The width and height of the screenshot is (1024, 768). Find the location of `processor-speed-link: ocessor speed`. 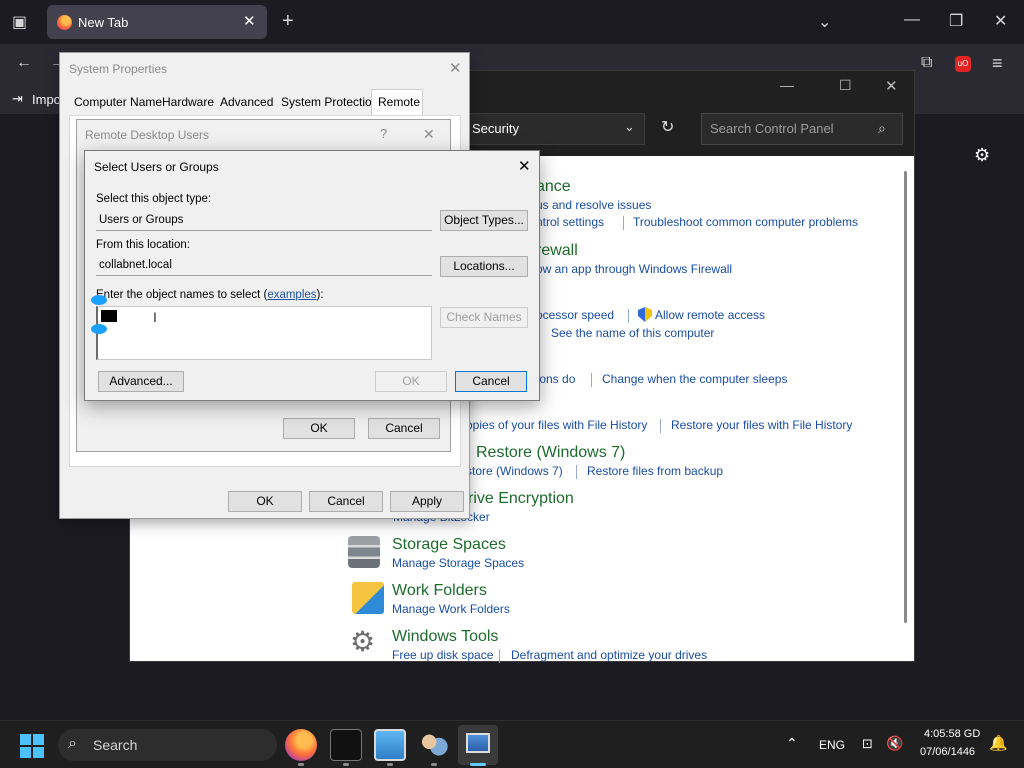

processor-speed-link: ocessor speed is located at coordinates (575, 315).